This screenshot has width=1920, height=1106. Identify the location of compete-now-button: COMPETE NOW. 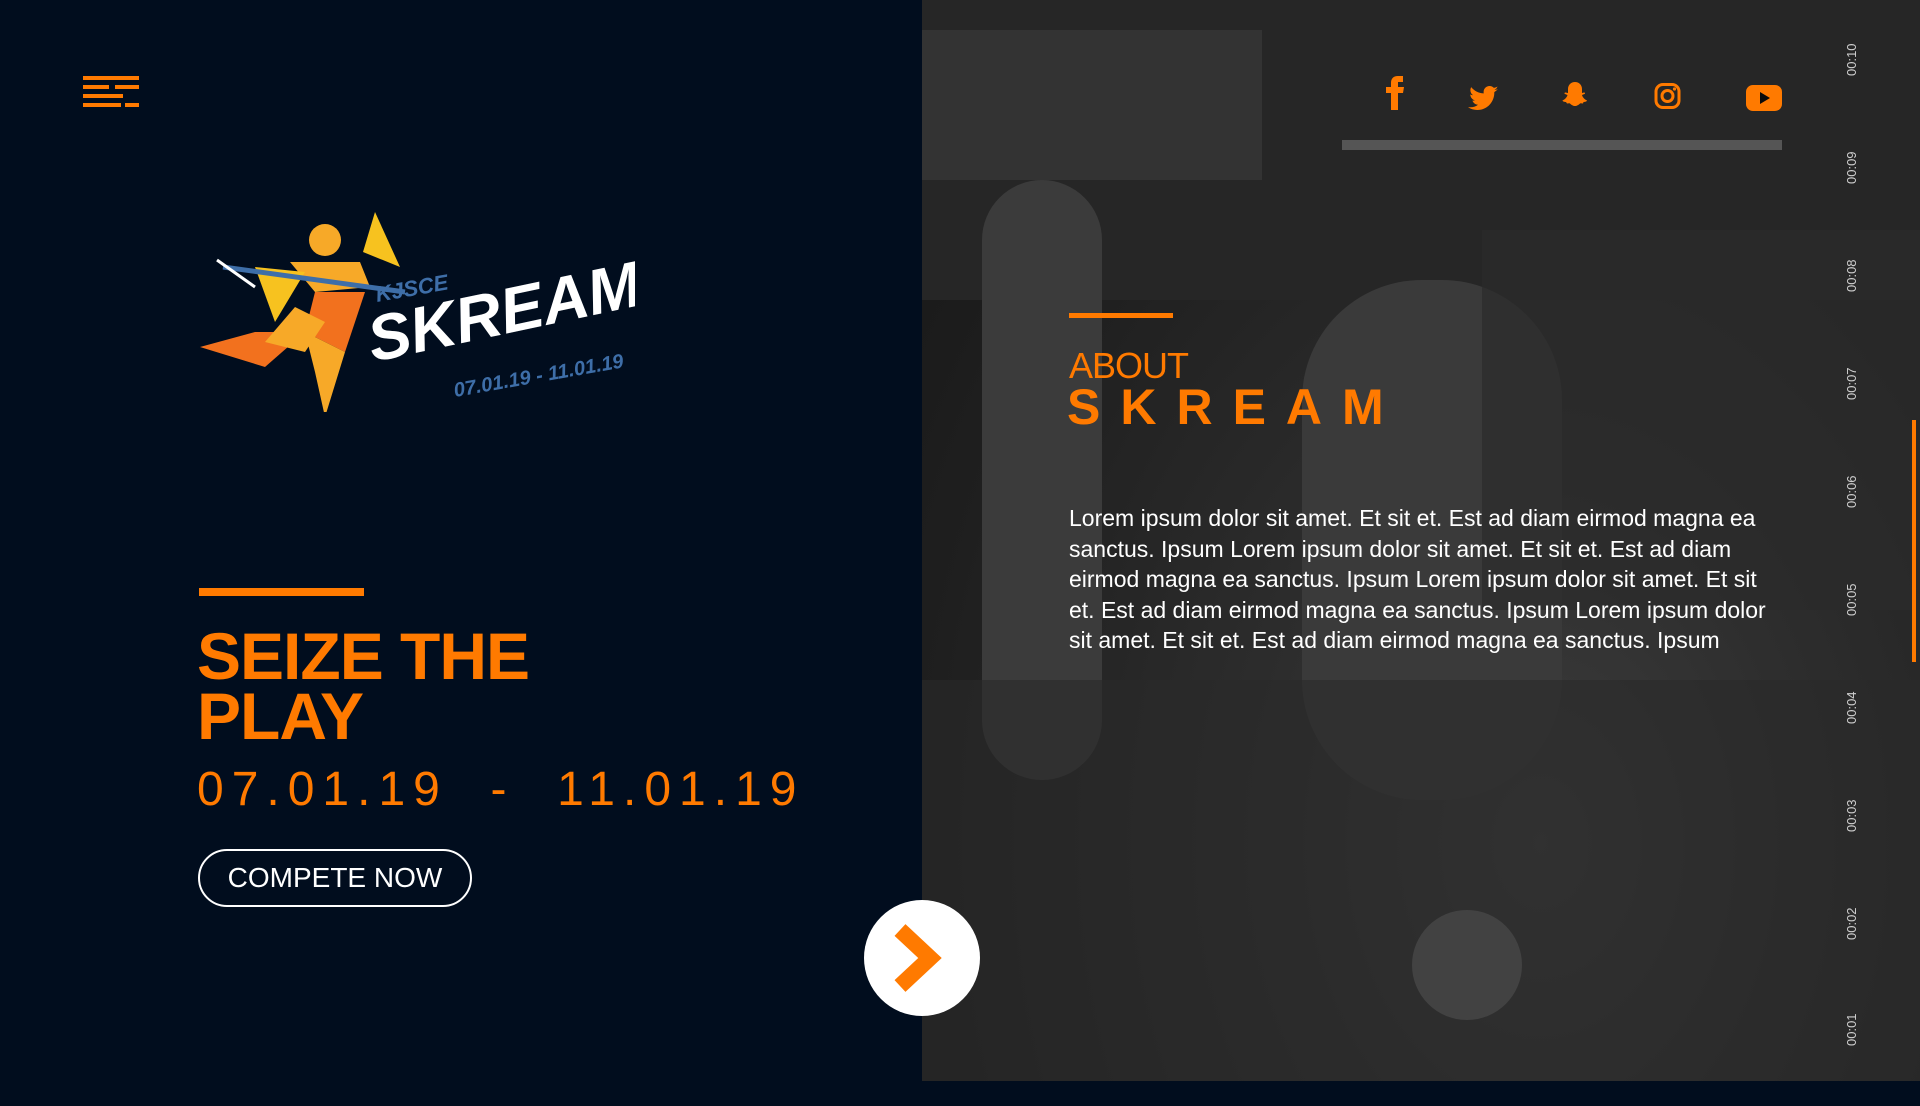
(335, 878).